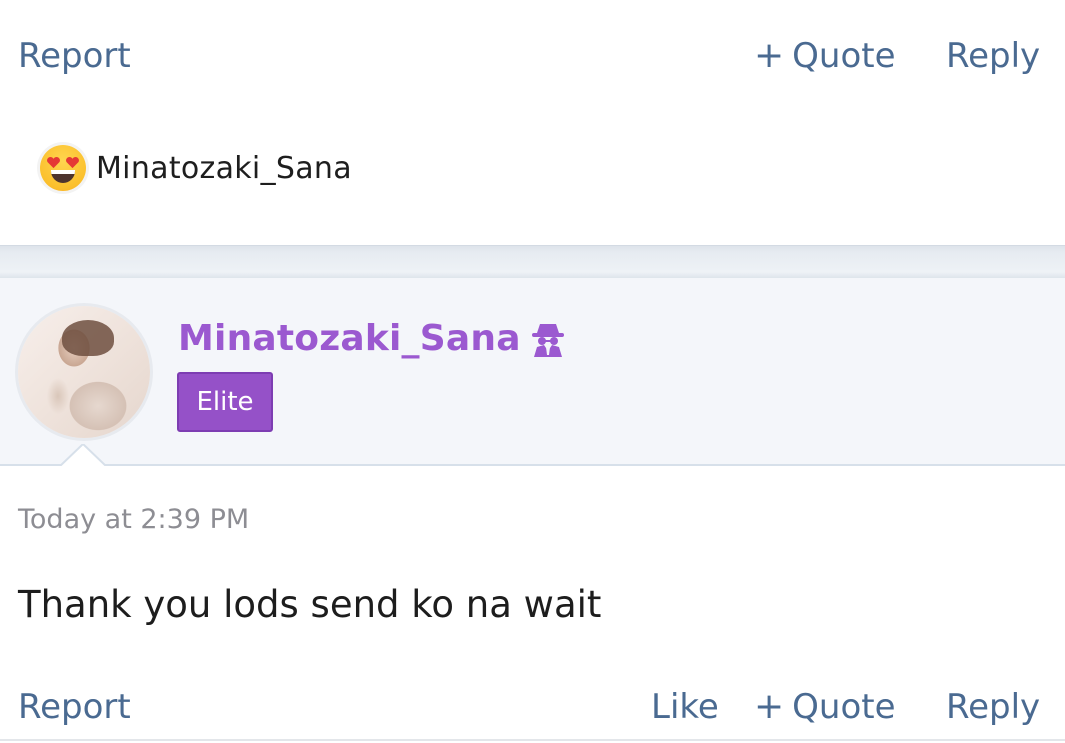  Describe the element at coordinates (532, 740) in the screenshot. I see `bottom-divider` at that location.